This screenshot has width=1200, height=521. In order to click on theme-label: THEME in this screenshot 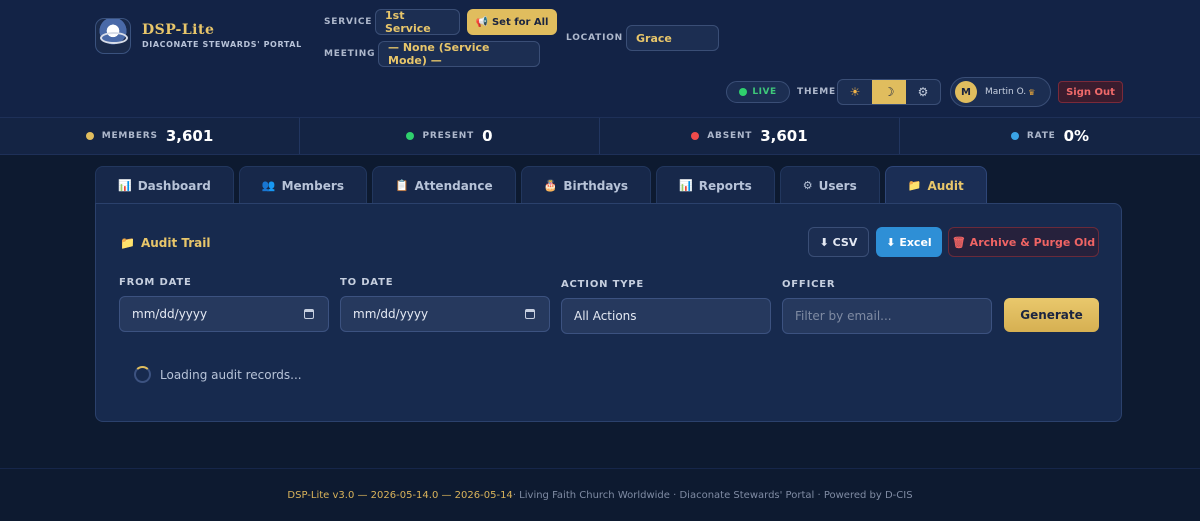, I will do `click(816, 92)`.